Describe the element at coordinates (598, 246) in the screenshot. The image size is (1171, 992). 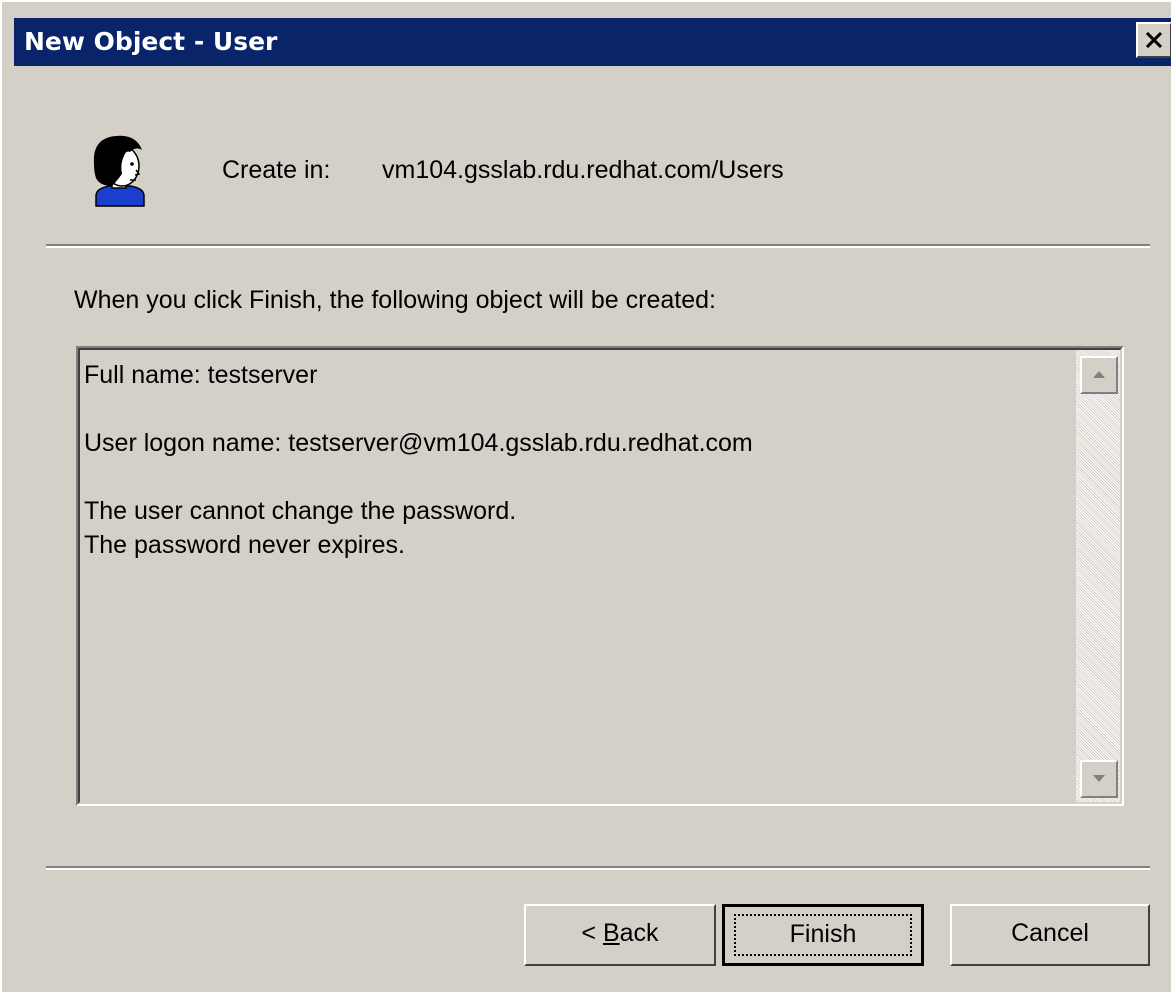
I see `top-divider` at that location.